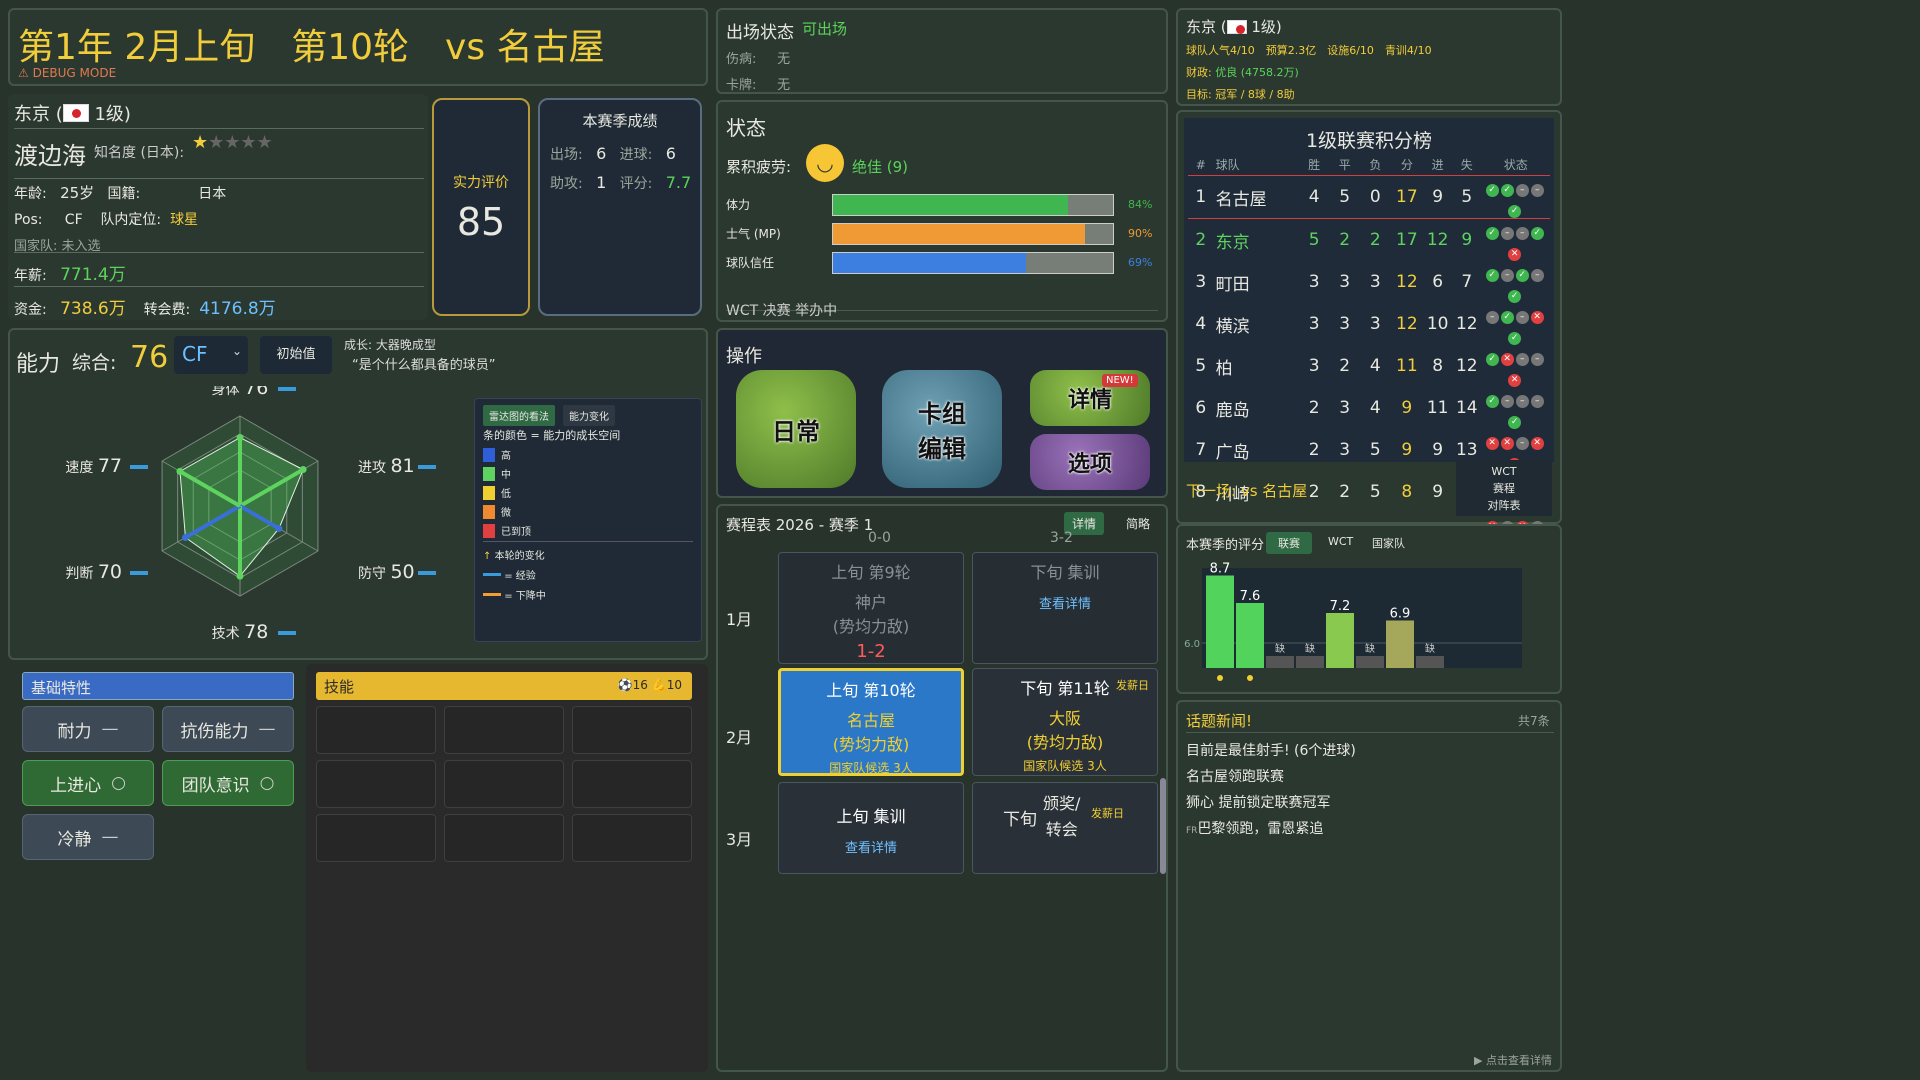  I want to click on news-more-link: ▶ 点击查看详情, so click(1513, 1060).